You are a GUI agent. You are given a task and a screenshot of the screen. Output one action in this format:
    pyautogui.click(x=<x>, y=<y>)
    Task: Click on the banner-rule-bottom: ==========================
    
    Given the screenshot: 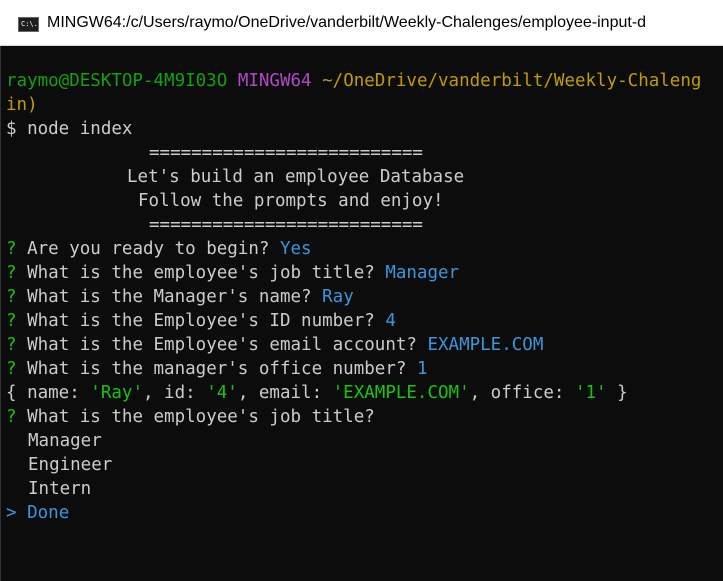 What is the action you would take?
    pyautogui.click(x=286, y=225)
    